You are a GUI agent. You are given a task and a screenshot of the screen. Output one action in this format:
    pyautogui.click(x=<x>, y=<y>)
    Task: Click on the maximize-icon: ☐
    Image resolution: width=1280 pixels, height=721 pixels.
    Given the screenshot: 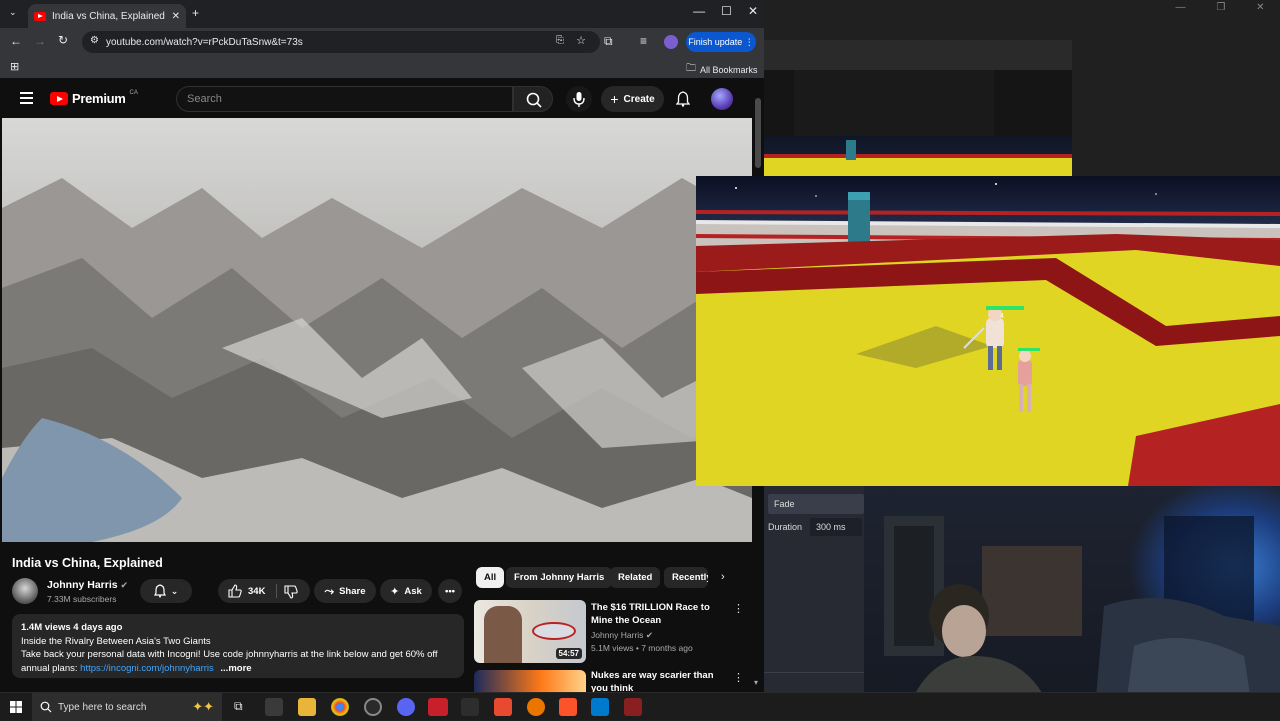 What is the action you would take?
    pyautogui.click(x=726, y=11)
    